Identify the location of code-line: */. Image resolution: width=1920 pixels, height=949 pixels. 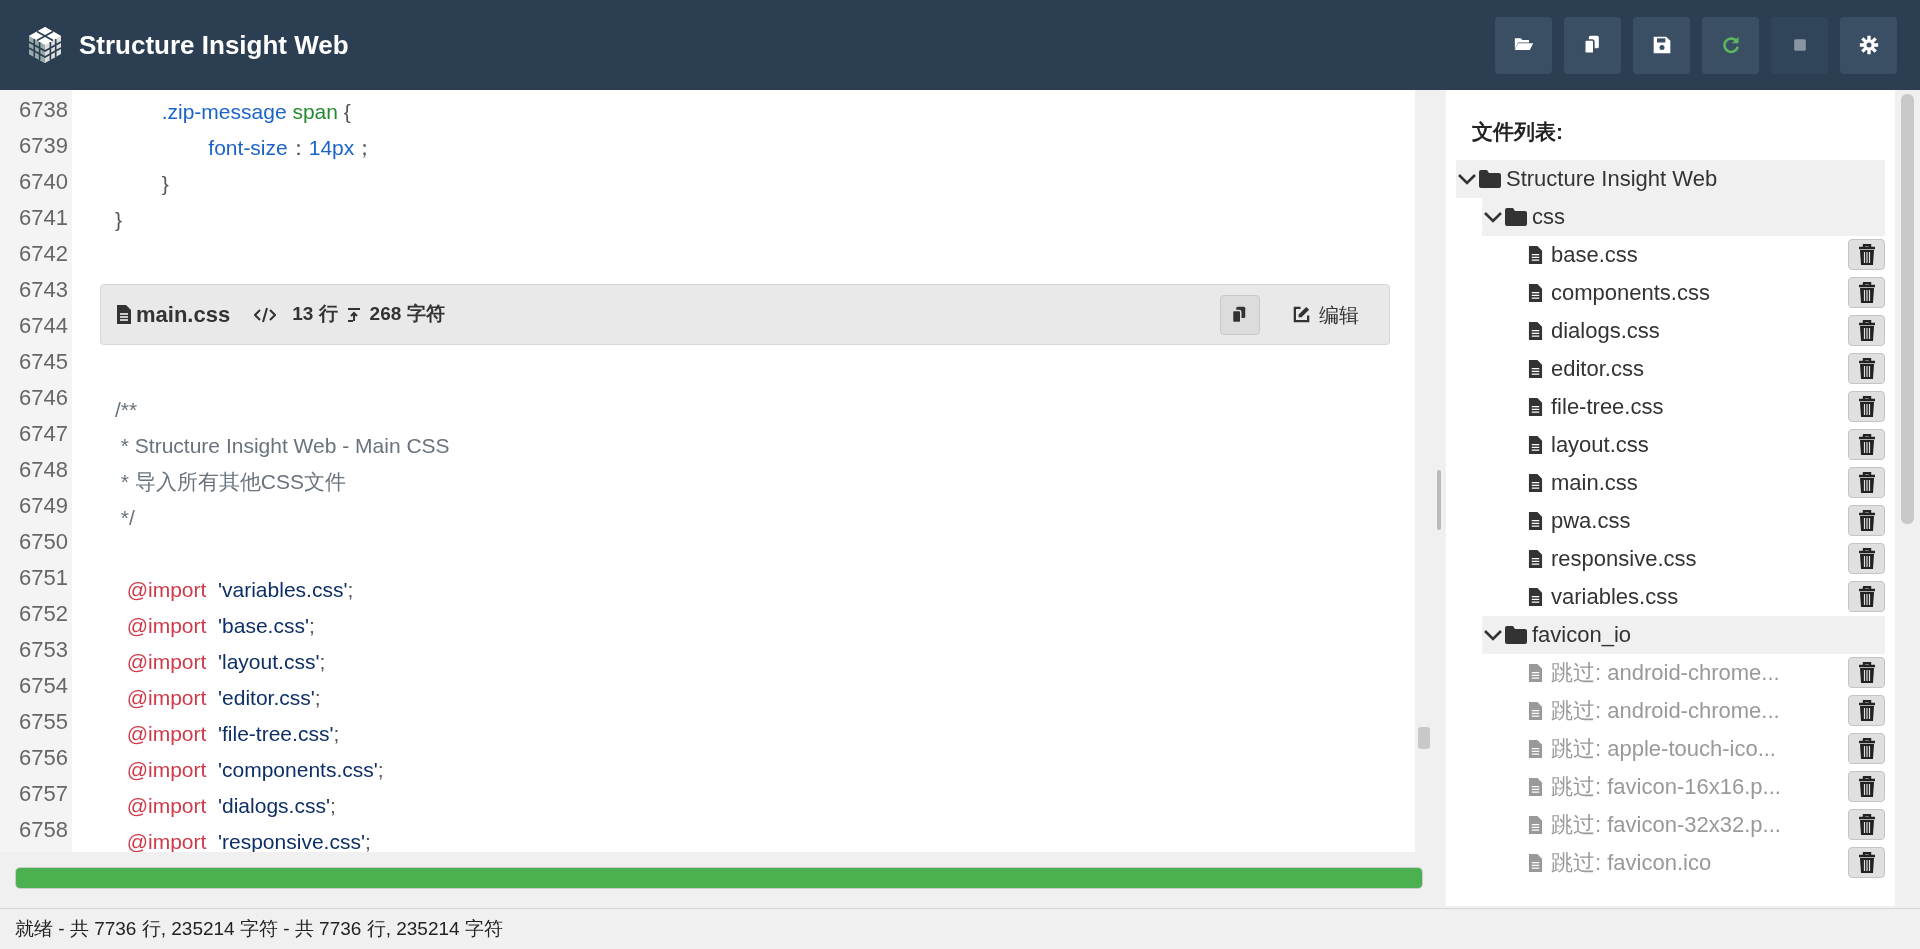
(127, 517).